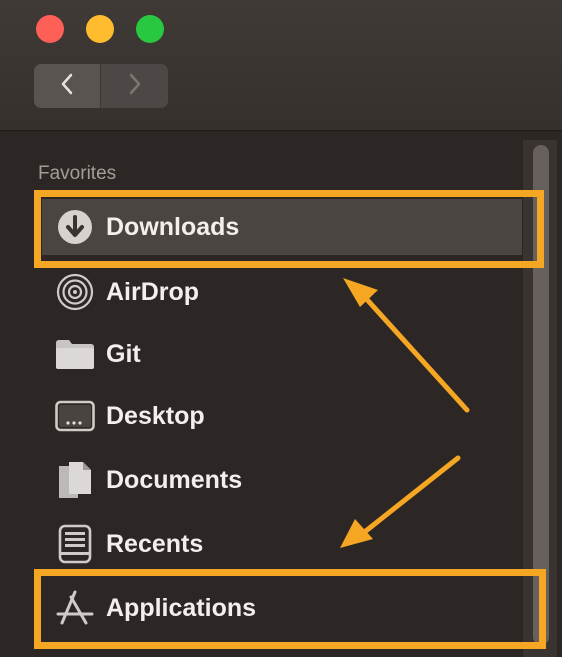 Image resolution: width=562 pixels, height=657 pixels. Describe the element at coordinates (50, 29) in the screenshot. I see `close-button` at that location.